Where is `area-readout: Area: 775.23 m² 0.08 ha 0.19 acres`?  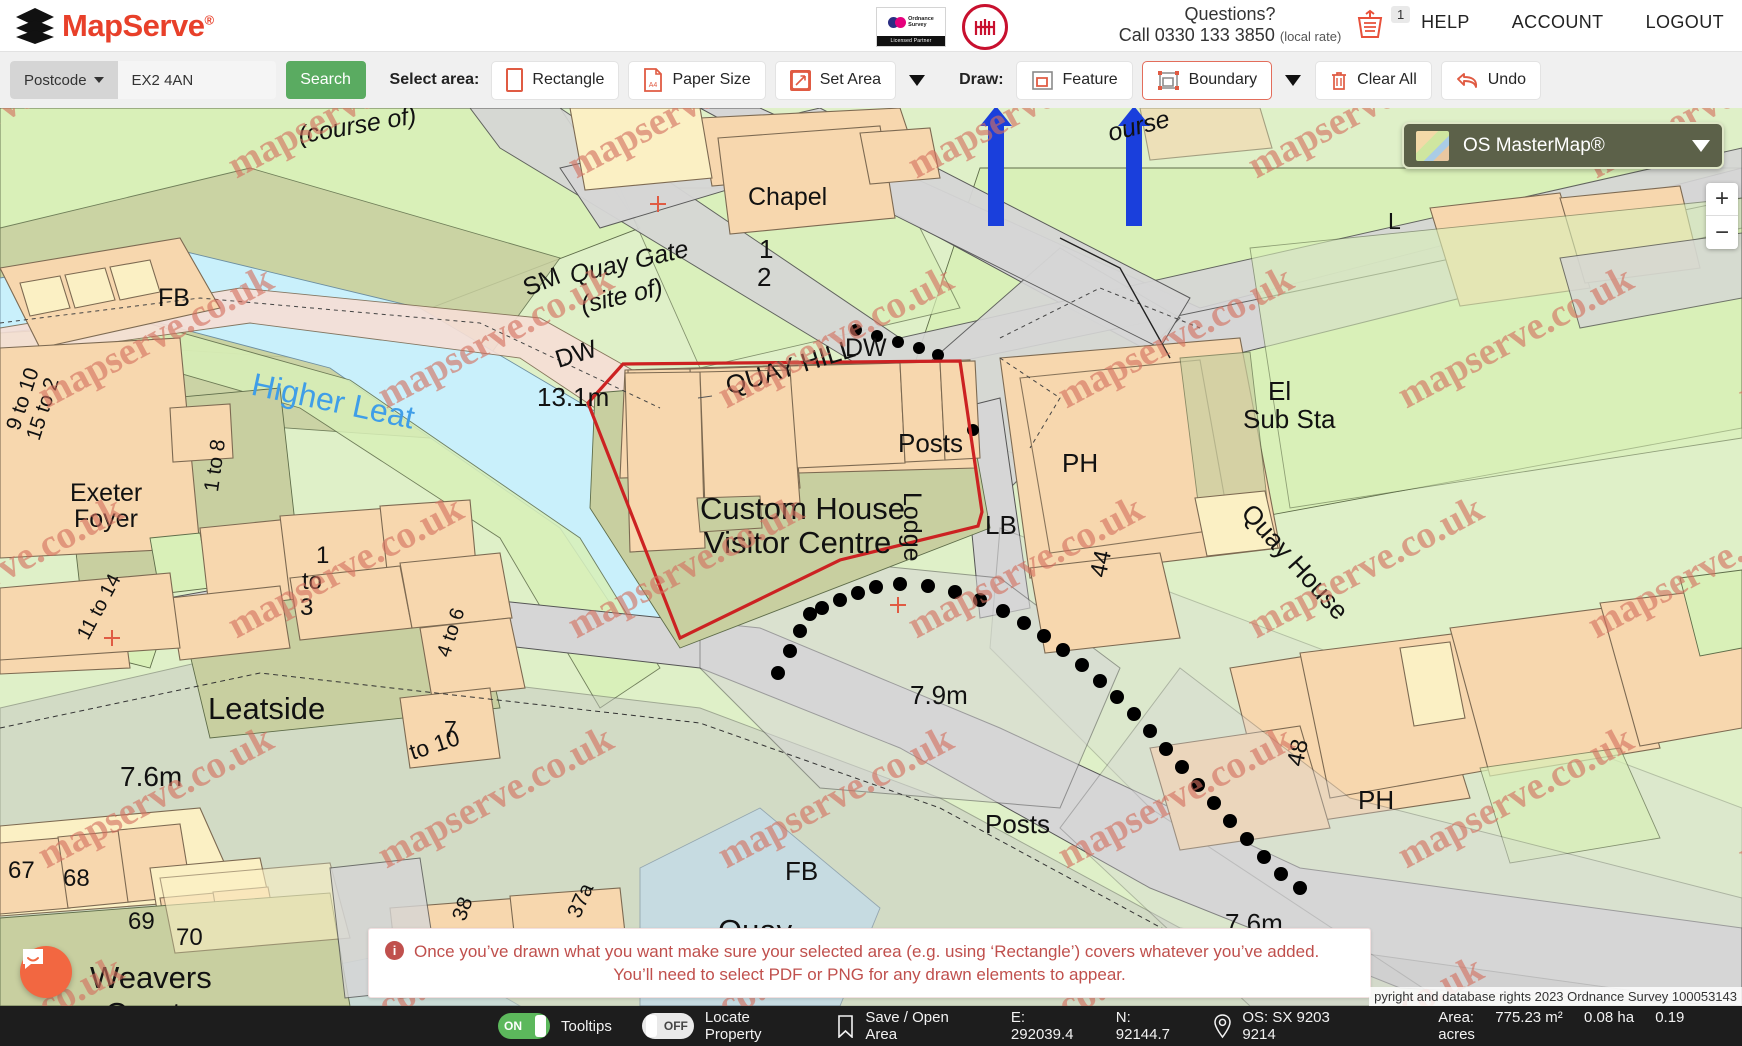
area-readout: Area: 775.23 m² 0.08 ha 0.19 acres is located at coordinates (1578, 1026).